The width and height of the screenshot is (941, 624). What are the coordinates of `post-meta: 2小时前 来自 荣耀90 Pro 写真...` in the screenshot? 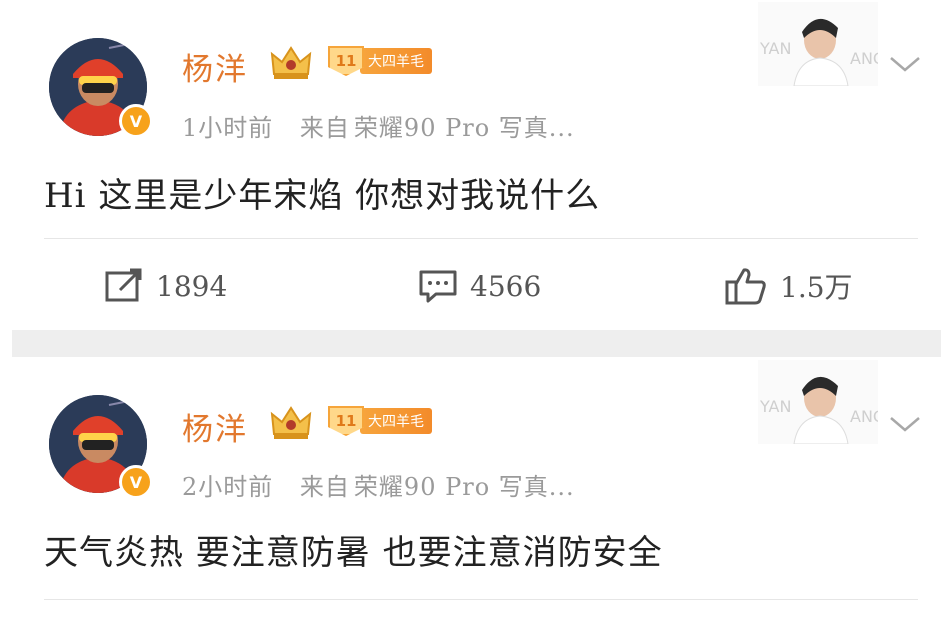 It's located at (387, 484).